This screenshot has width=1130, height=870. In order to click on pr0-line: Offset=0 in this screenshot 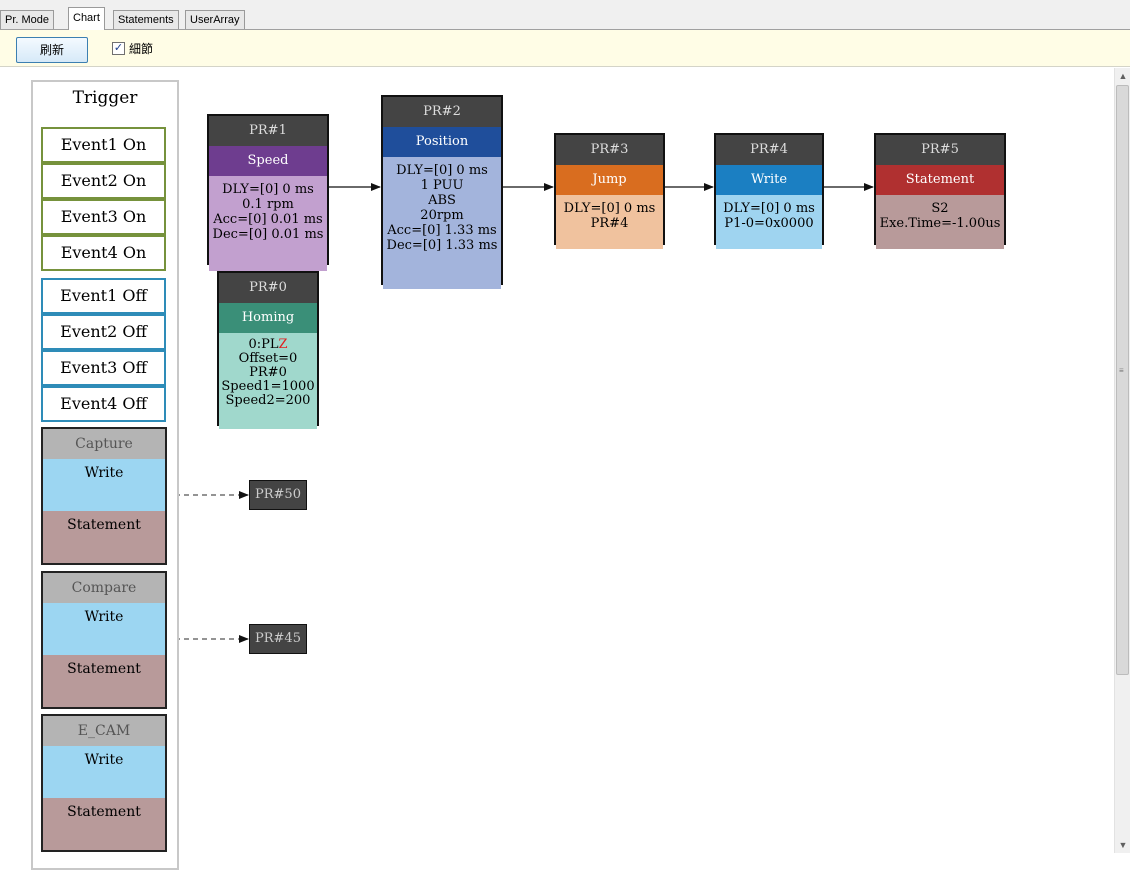, I will do `click(268, 358)`.